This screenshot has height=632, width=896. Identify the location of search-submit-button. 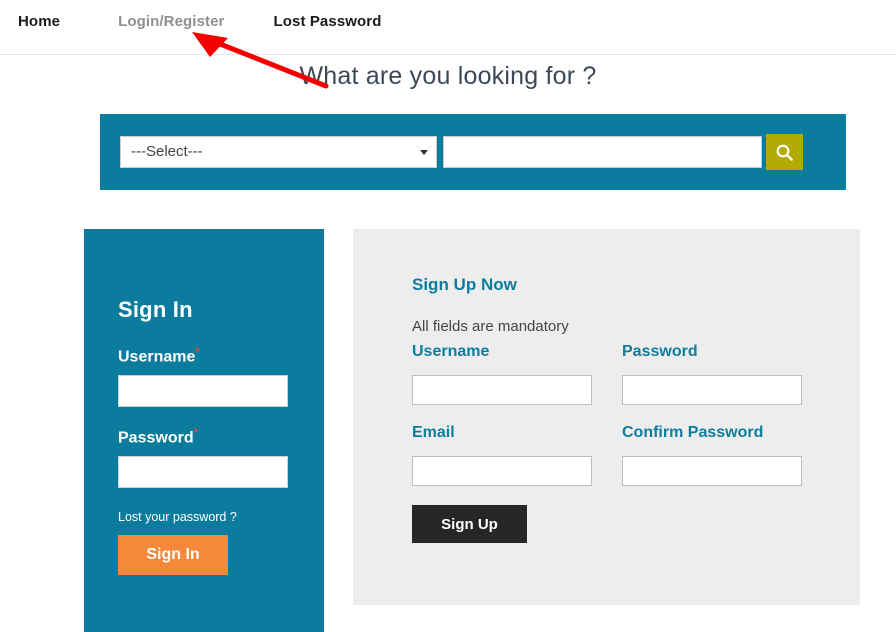
(784, 152).